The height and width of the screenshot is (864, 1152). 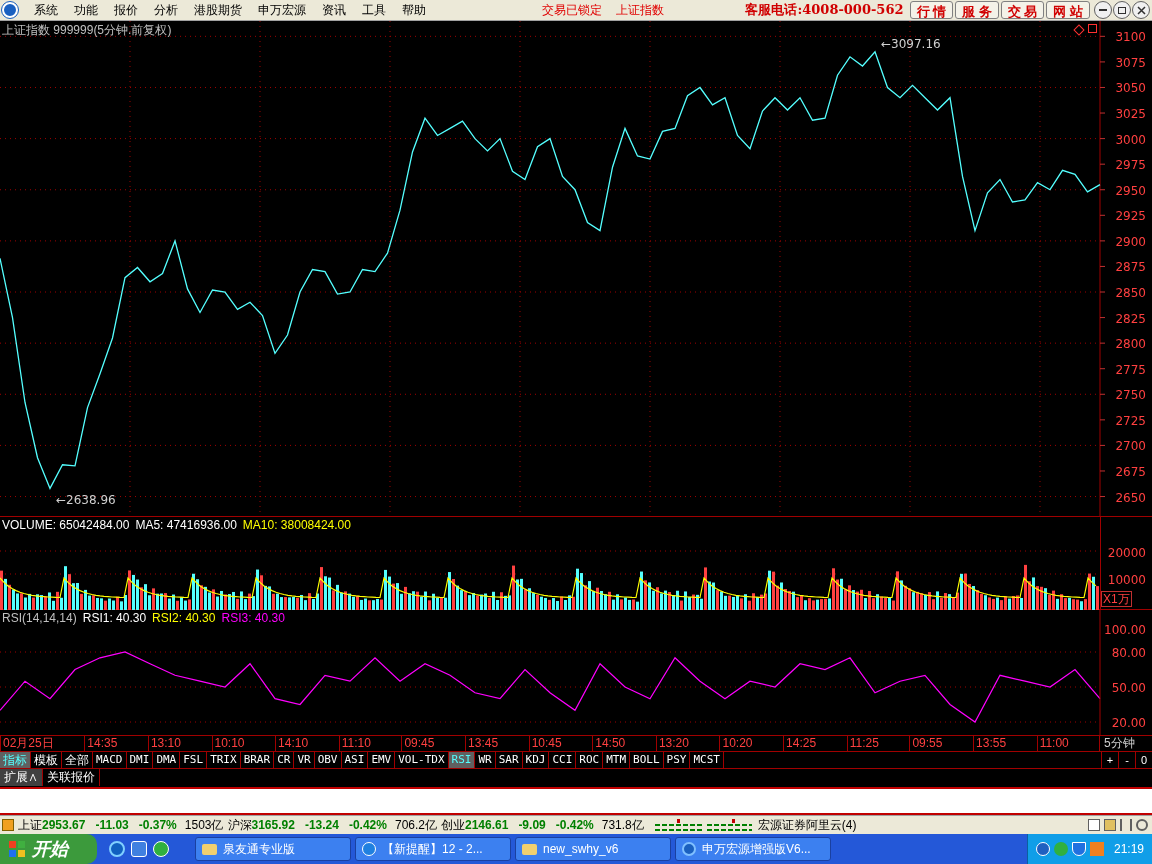 I want to click on taskbar-task: 泉友通专业版, so click(x=273, y=849).